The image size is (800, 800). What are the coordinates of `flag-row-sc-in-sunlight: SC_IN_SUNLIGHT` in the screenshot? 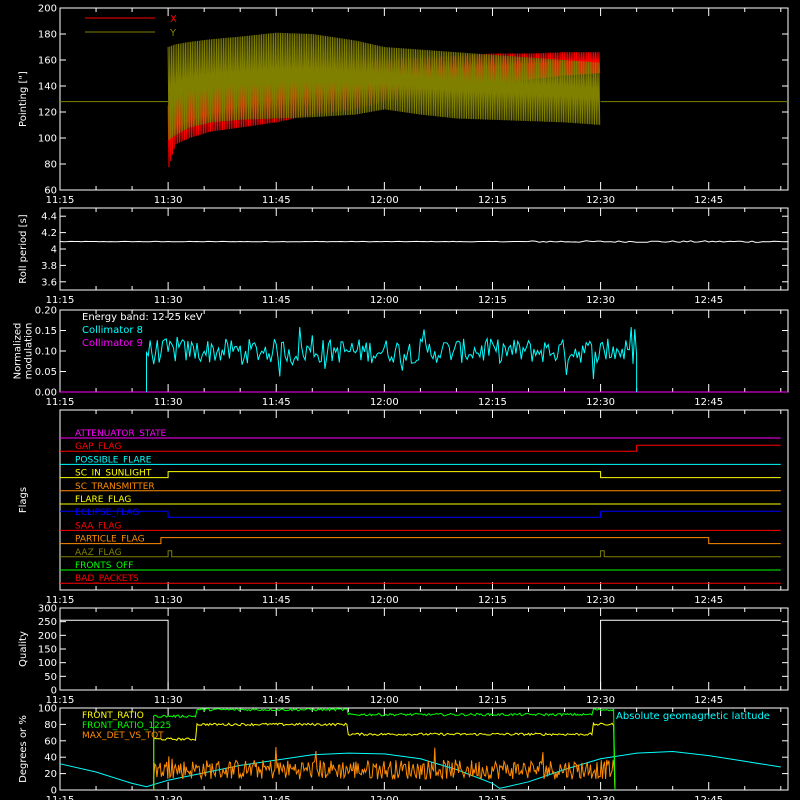 It's located at (420, 474).